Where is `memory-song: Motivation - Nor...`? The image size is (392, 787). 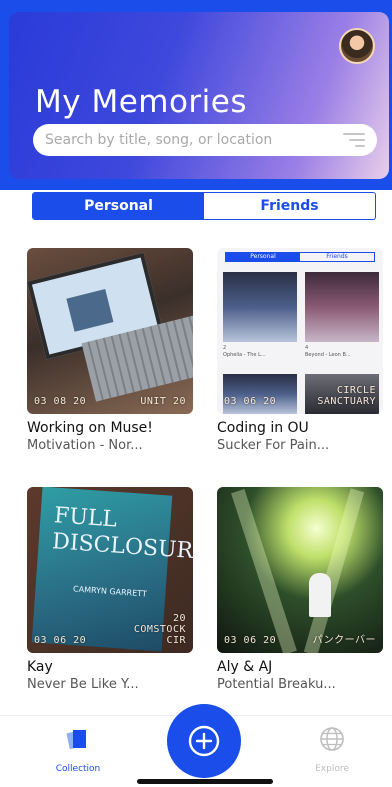 memory-song: Motivation - Nor... is located at coordinates (85, 445).